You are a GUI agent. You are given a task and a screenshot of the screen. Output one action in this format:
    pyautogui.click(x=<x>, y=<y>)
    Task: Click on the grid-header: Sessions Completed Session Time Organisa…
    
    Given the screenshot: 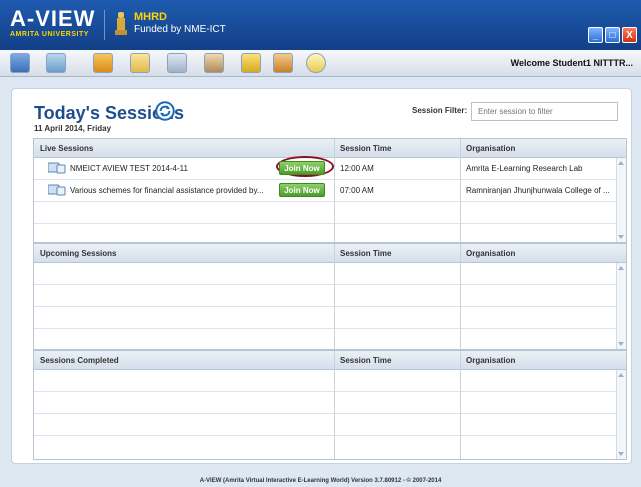 What is the action you would take?
    pyautogui.click(x=330, y=360)
    